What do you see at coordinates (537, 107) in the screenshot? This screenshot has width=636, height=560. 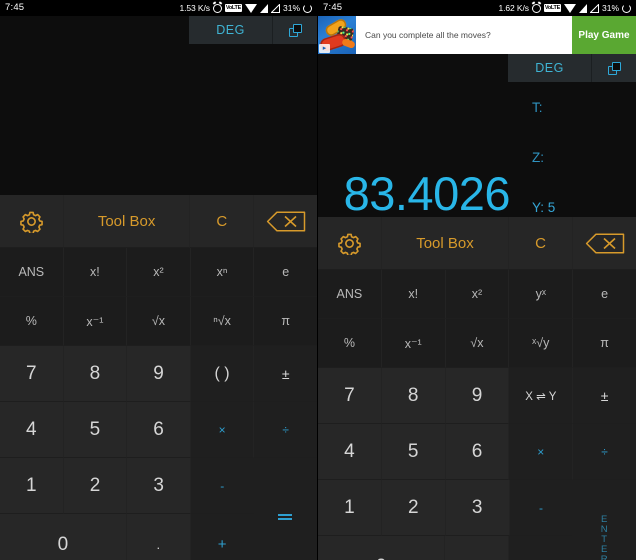 I see `register-t: T:` at bounding box center [537, 107].